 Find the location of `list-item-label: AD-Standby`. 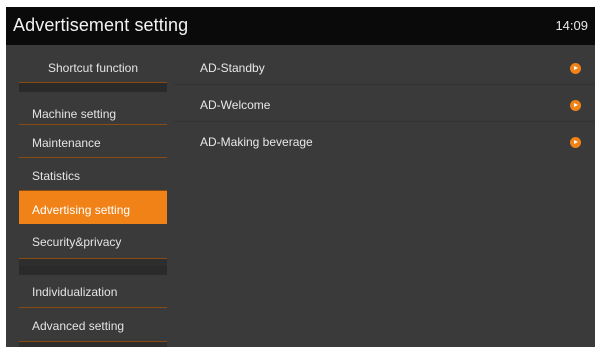

list-item-label: AD-Standby is located at coordinates (232, 68).